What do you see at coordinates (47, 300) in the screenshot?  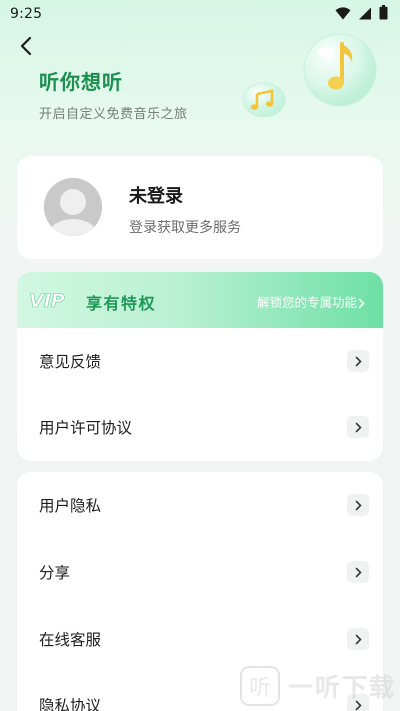 I see `vip-logo-text: VIP` at bounding box center [47, 300].